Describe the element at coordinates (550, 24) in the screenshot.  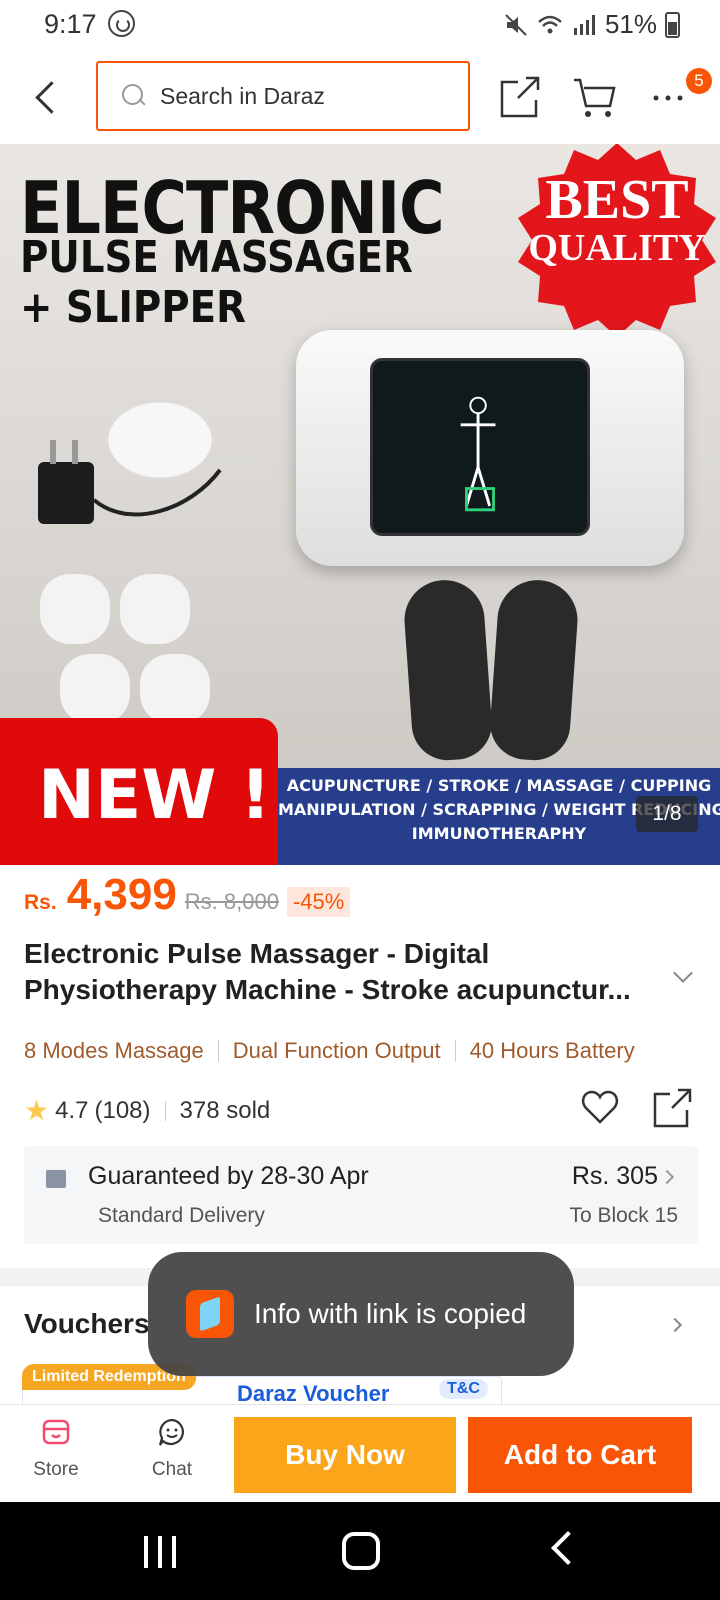
I see `wifi-icon` at that location.